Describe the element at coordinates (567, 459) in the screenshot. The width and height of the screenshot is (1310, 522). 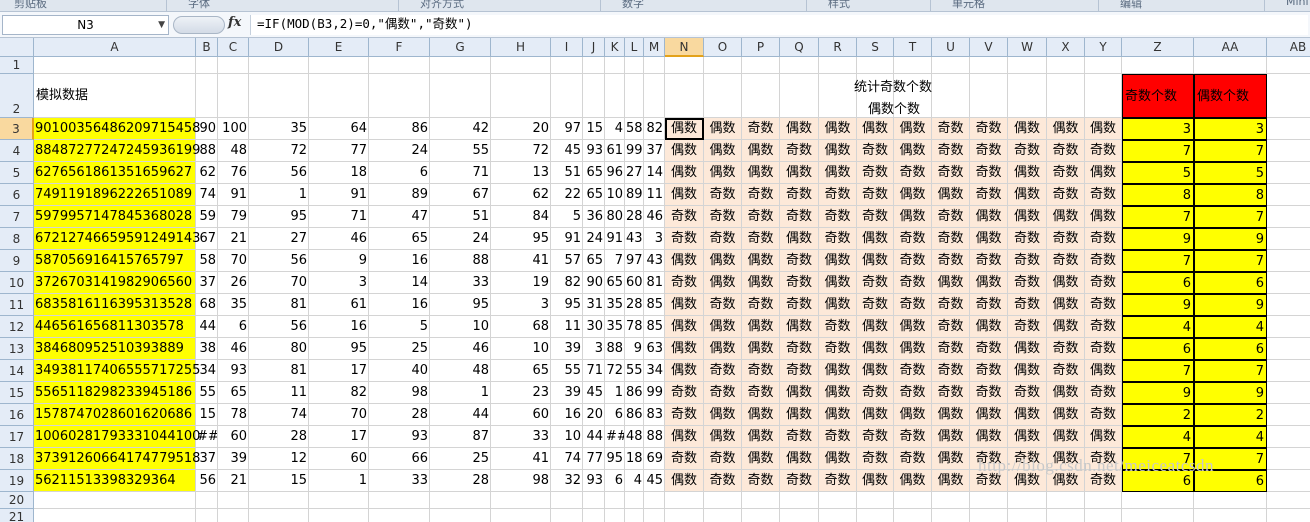
I see `number-cell: 74` at that location.